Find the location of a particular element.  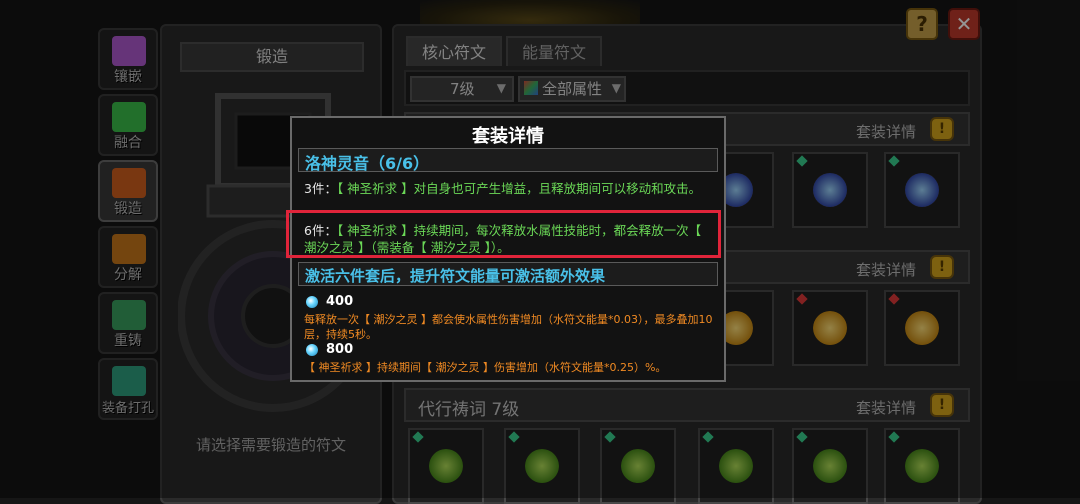

activate-title: 激活六件套后，提升符文能量可激活额外效果 is located at coordinates (455, 276).